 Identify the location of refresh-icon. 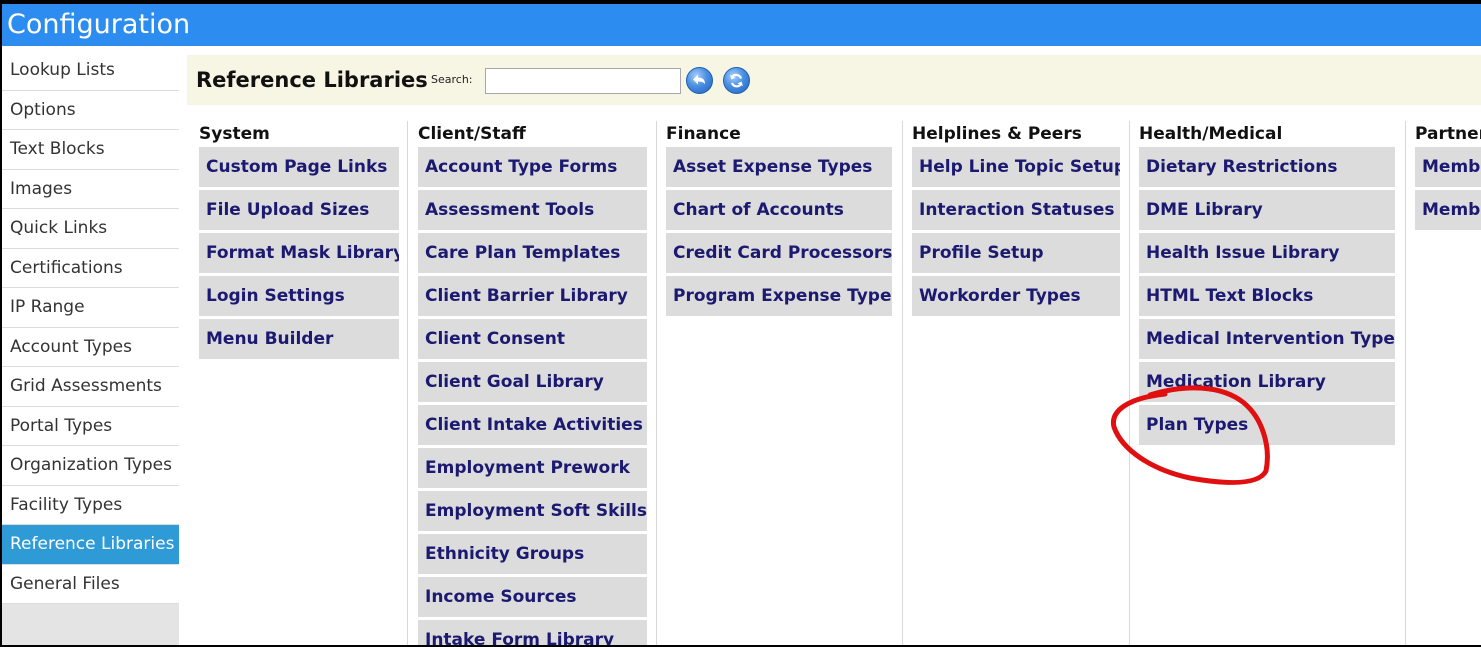
(736, 80).